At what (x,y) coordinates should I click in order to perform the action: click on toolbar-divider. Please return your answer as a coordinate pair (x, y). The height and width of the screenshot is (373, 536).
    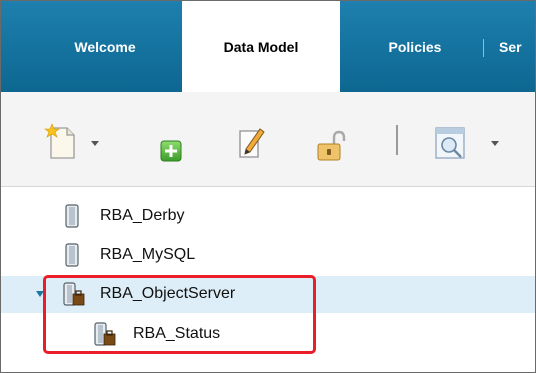
    Looking at the image, I should click on (397, 140).